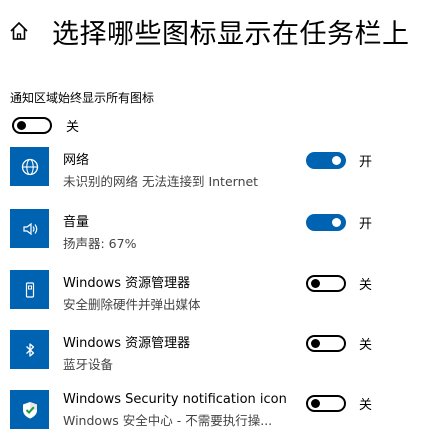  Describe the element at coordinates (231, 34) in the screenshot. I see `page-title: 选择哪些图标显示在任务栏上` at that location.